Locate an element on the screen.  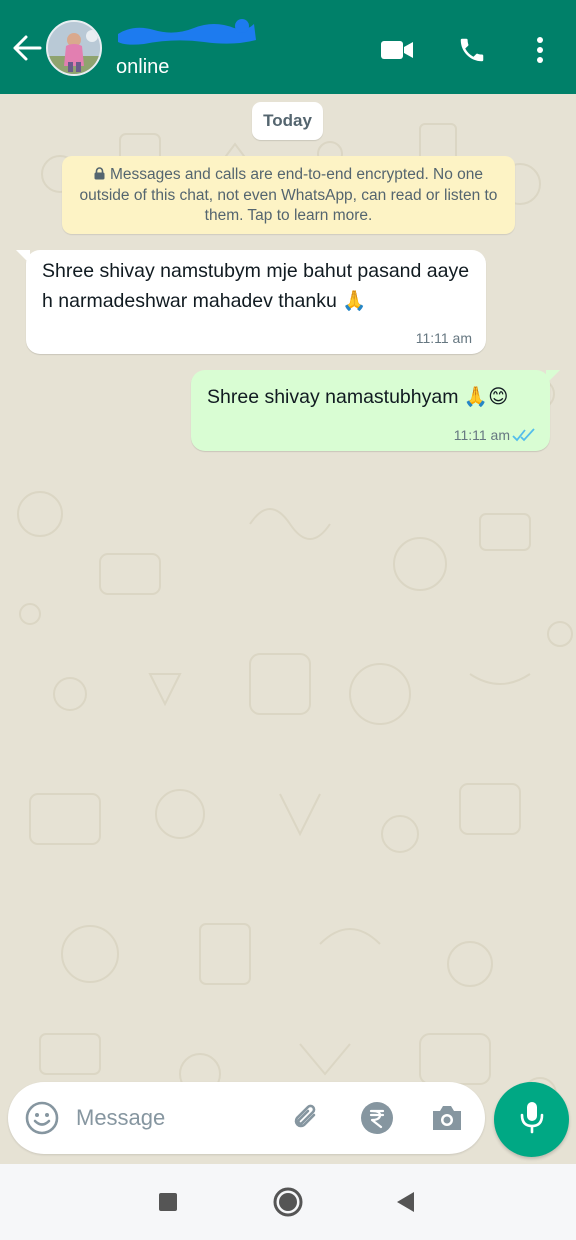
lock-icon is located at coordinates (99, 173).